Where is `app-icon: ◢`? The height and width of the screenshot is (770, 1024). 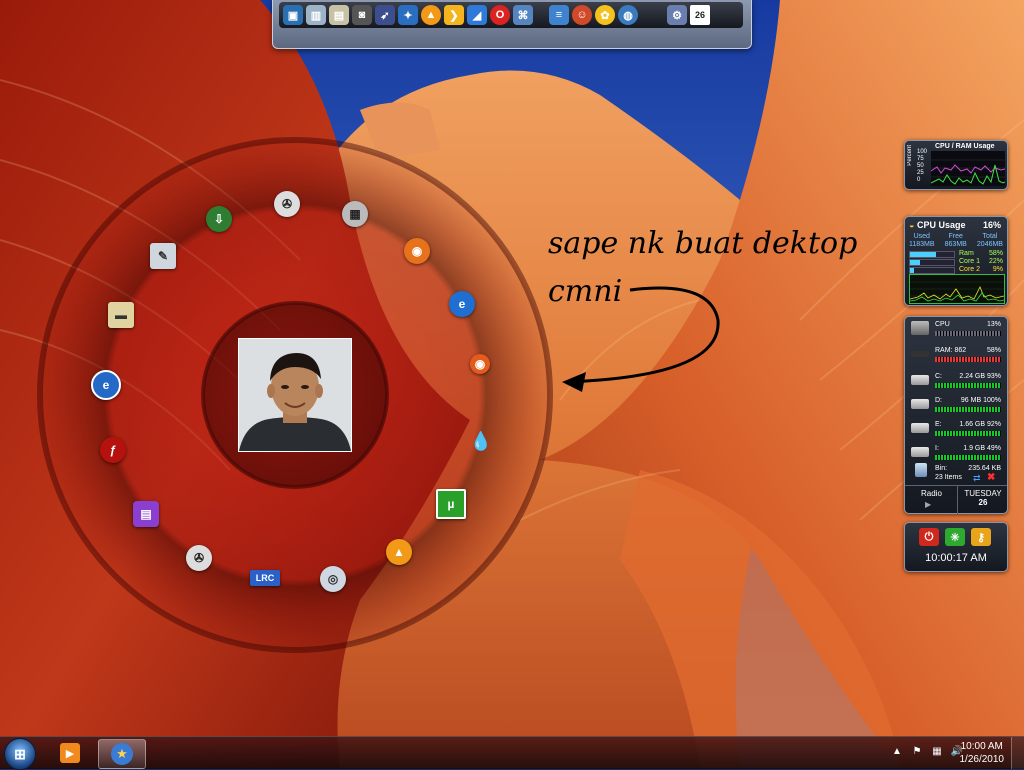
app-icon: ◢ is located at coordinates (477, 15).